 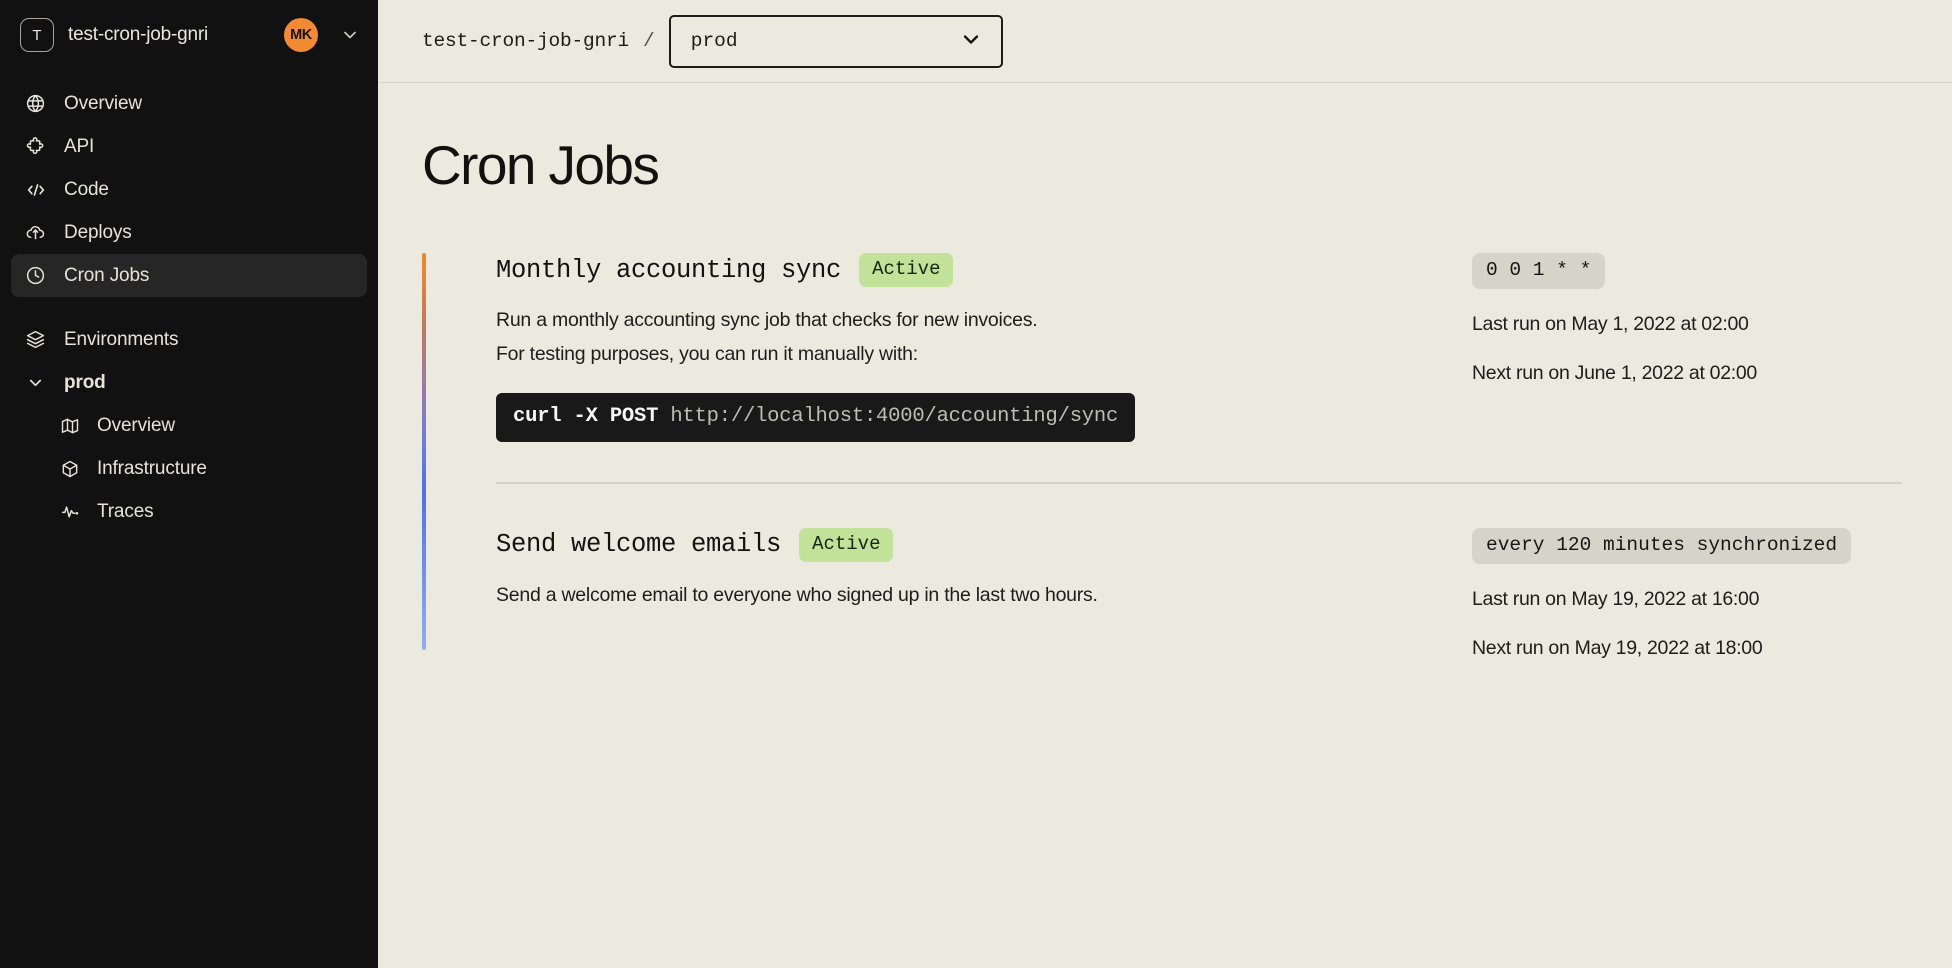 What do you see at coordinates (1165, 41) in the screenshot?
I see `topbar: test-cron-job-gnri / prod` at bounding box center [1165, 41].